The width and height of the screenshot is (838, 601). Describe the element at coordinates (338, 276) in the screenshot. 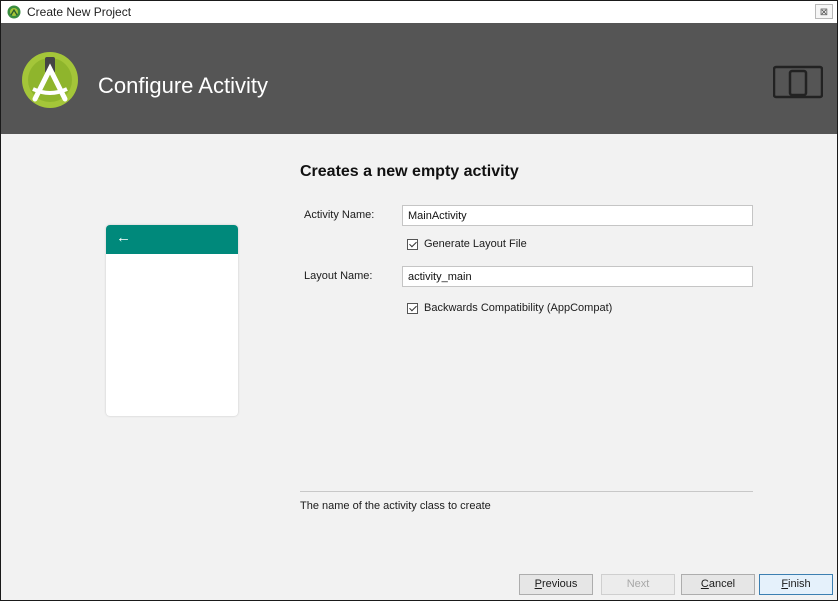

I see `layout-name-label: Layout Name:` at that location.